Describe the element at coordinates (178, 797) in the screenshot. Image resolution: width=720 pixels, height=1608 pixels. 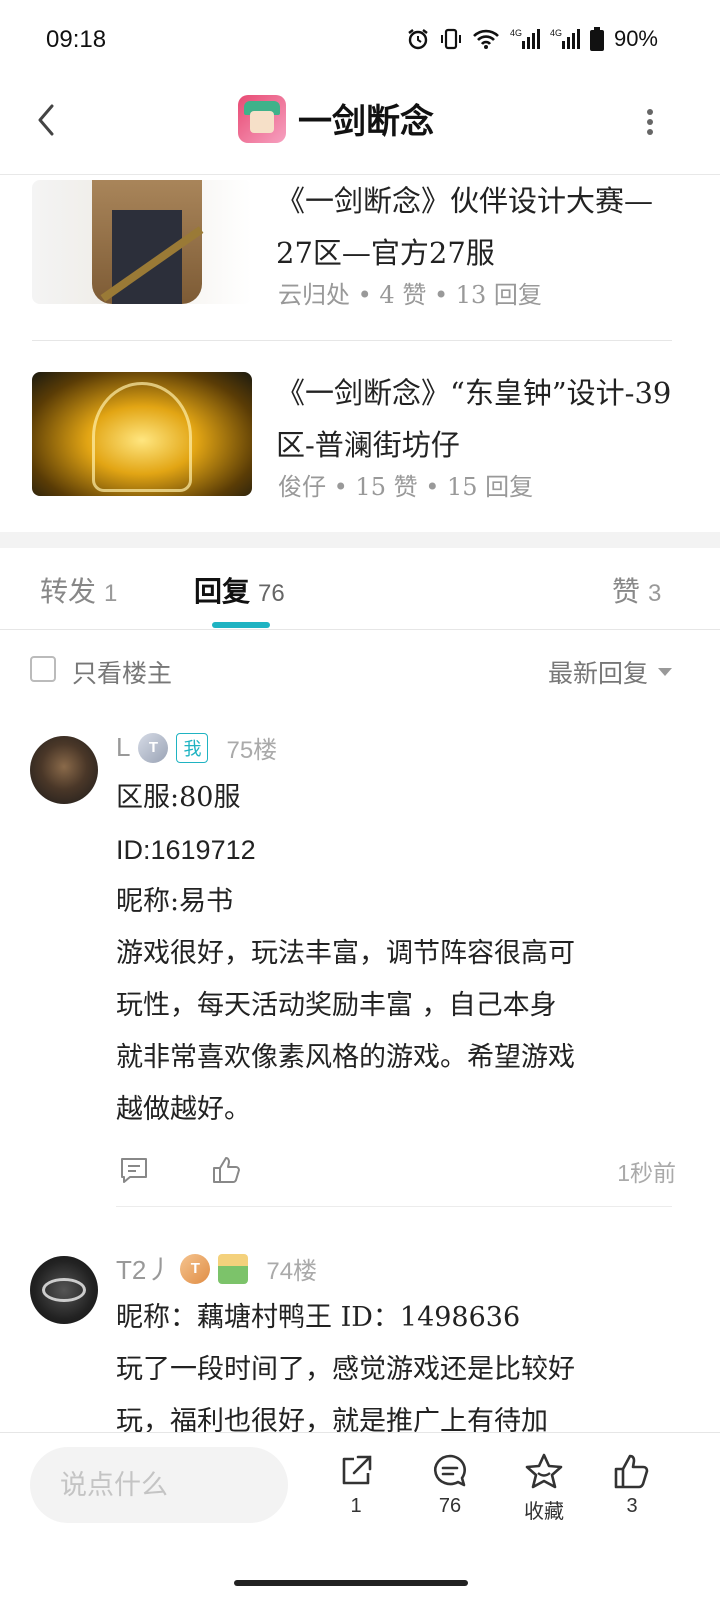
I see `reply-line: 区服:80服` at that location.